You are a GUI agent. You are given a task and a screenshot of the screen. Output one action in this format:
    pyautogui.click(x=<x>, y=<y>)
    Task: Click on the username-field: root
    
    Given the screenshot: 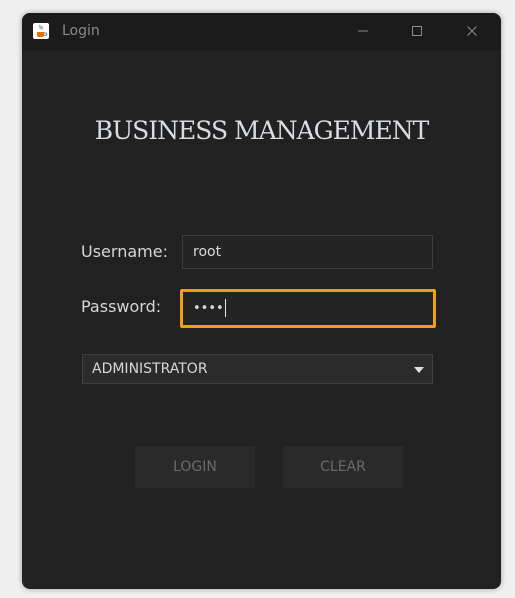 What is the action you would take?
    pyautogui.click(x=307, y=252)
    